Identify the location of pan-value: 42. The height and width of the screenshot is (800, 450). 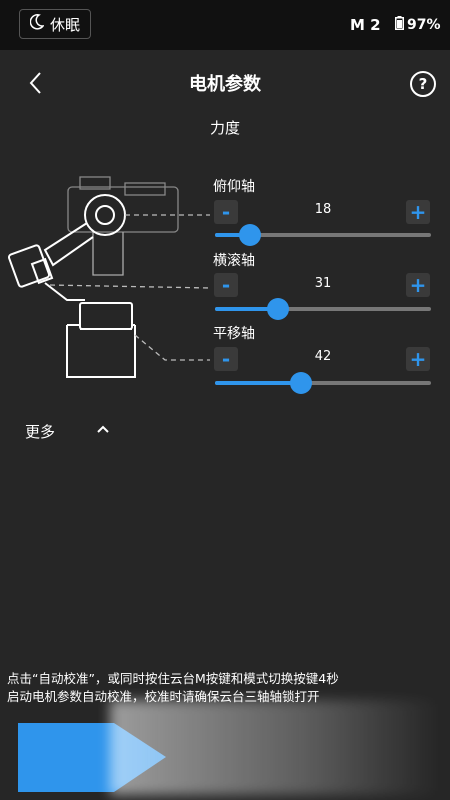
(323, 356).